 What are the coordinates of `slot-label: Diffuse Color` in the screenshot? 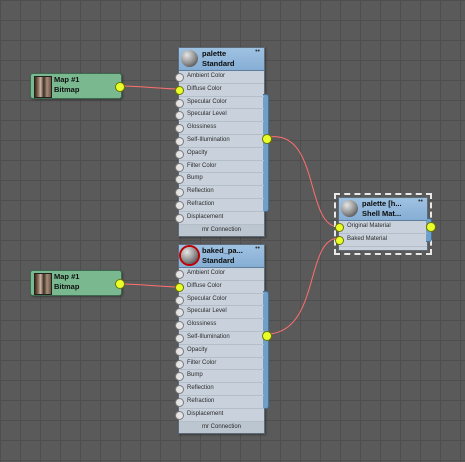 It's located at (204, 285).